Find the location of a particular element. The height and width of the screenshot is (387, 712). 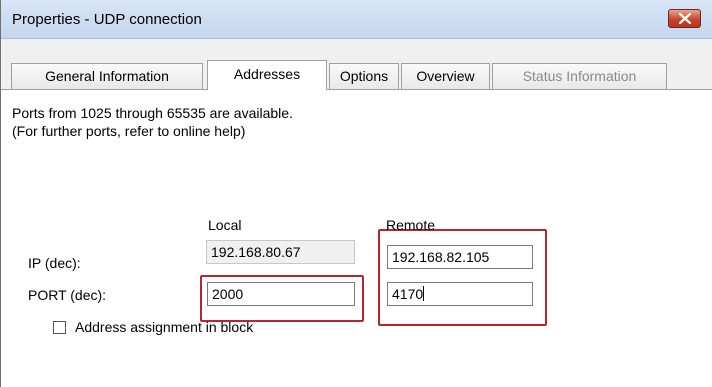

close-icon is located at coordinates (685, 18).